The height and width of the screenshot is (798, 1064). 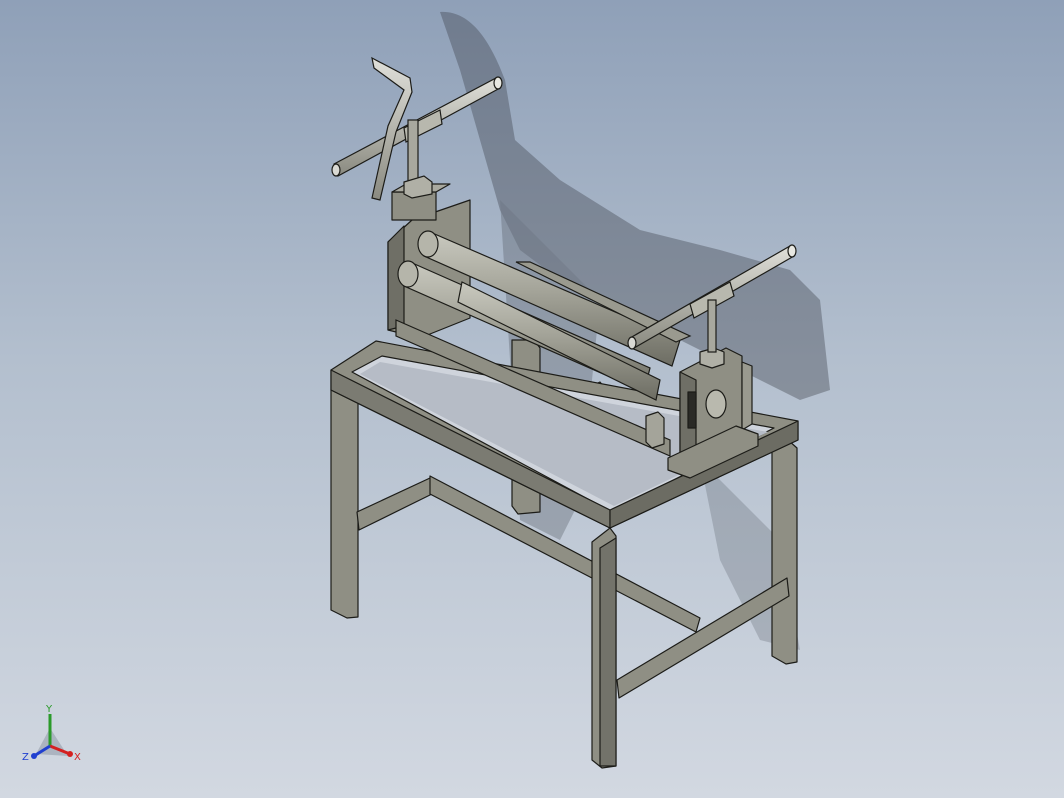 I want to click on z-axis-tip, so click(x=34, y=756).